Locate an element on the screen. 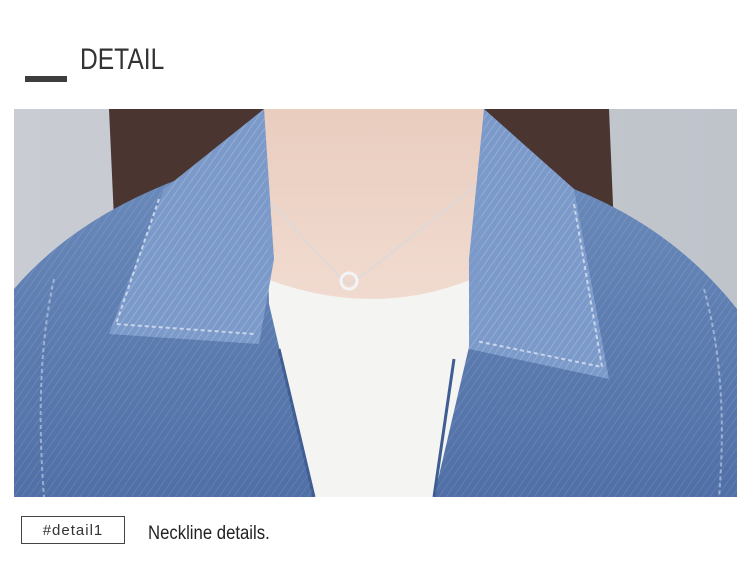 Image resolution: width=750 pixels, height=563 pixels. header-accent-bar is located at coordinates (46, 79).